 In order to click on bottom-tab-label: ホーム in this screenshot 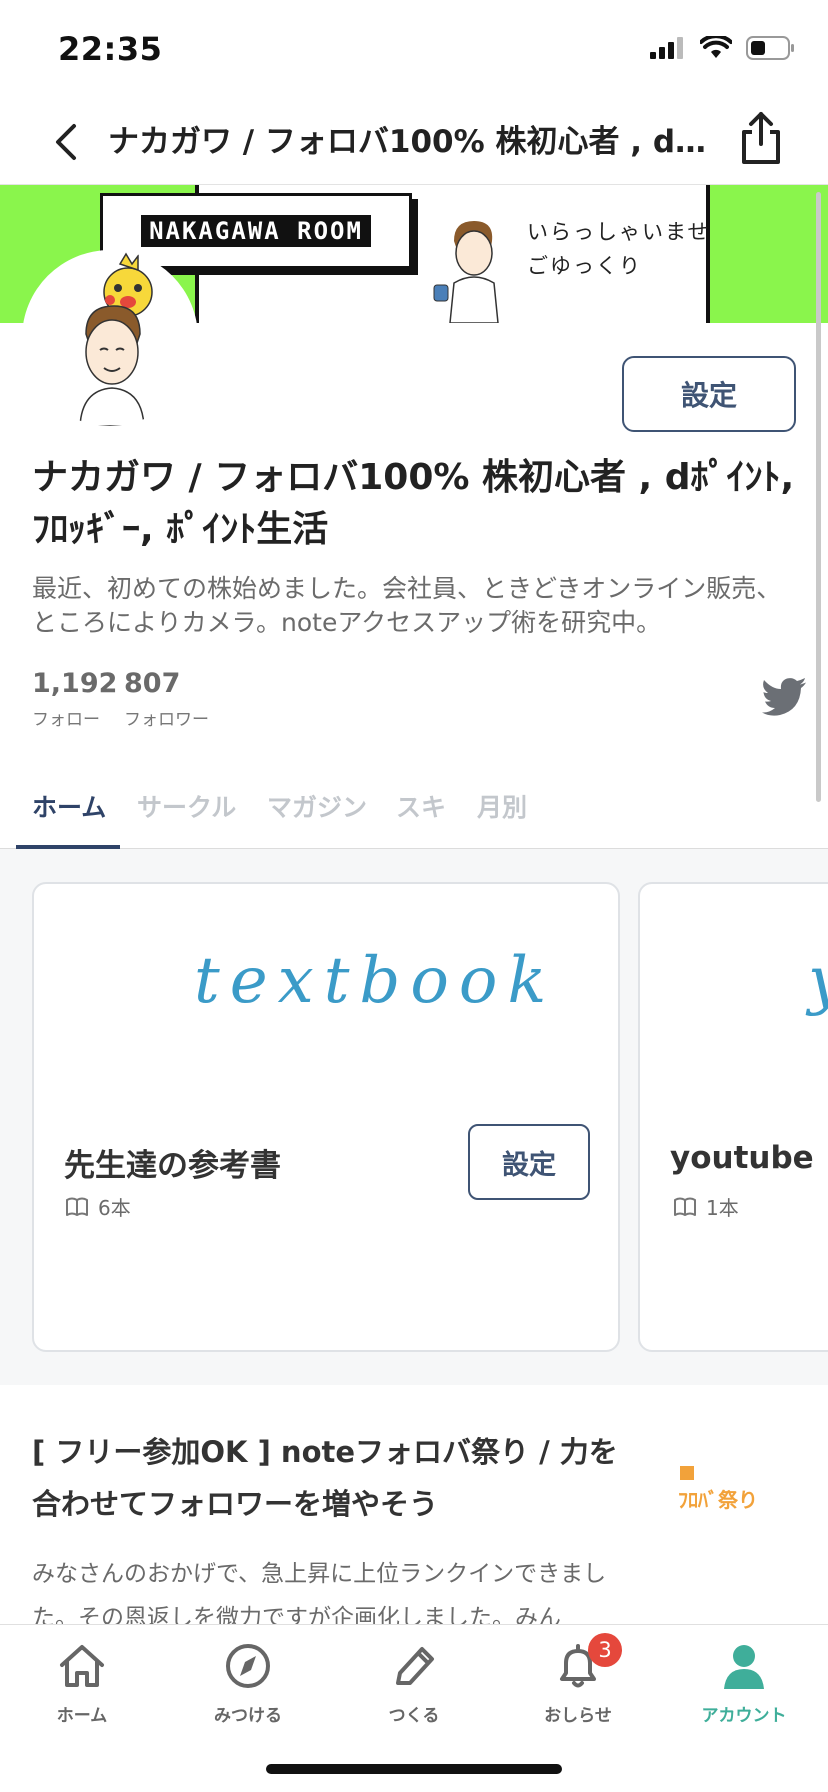, I will do `click(82, 1716)`.